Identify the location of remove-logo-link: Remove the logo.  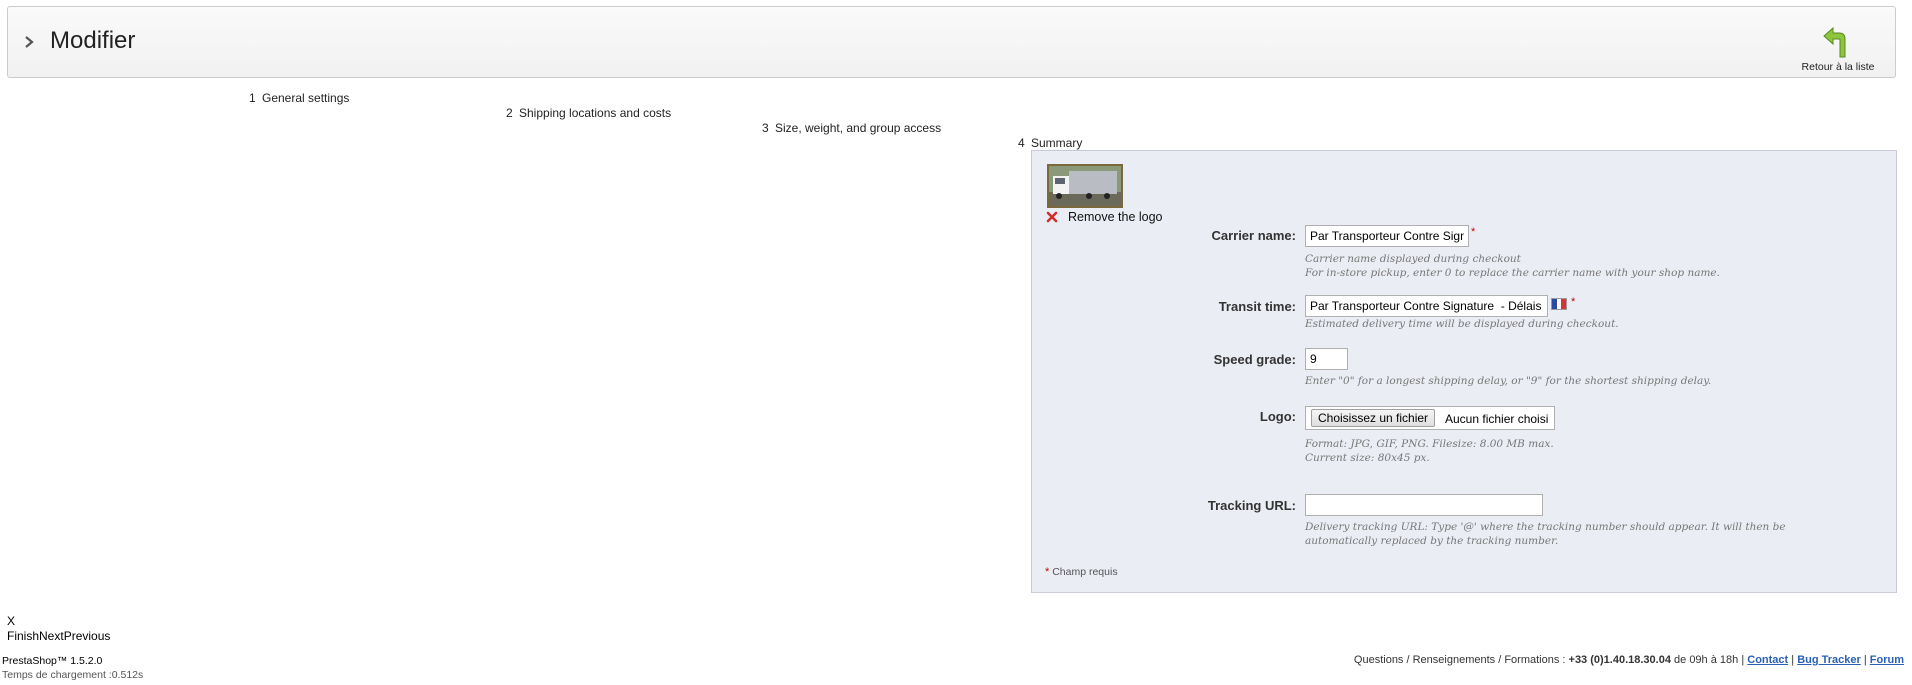
(1104, 217).